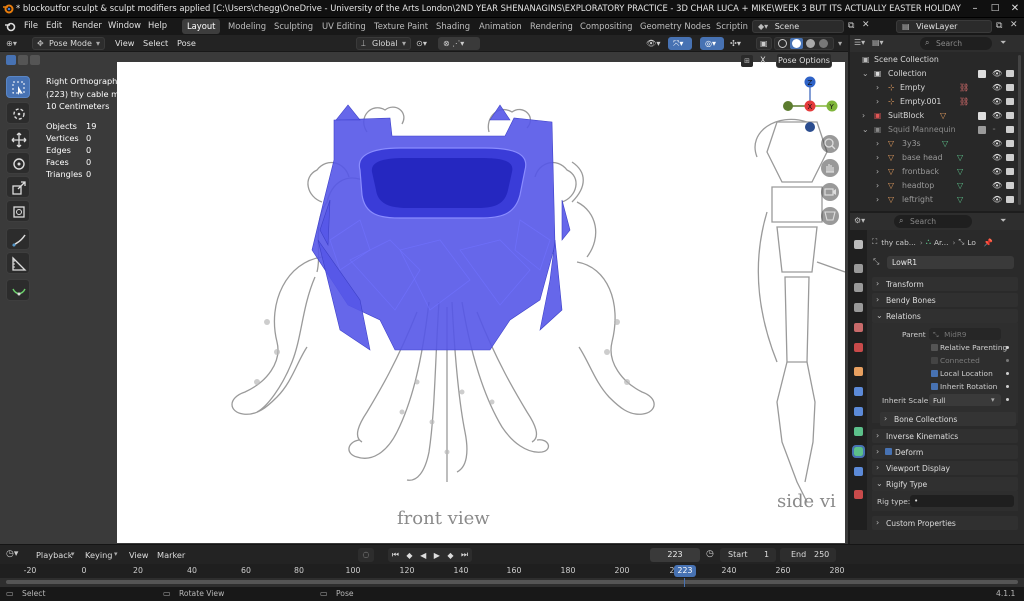 This screenshot has height=601, width=1024. Describe the element at coordinates (933, 221) in the screenshot. I see `properties-search-input: ⌕ Search` at that location.